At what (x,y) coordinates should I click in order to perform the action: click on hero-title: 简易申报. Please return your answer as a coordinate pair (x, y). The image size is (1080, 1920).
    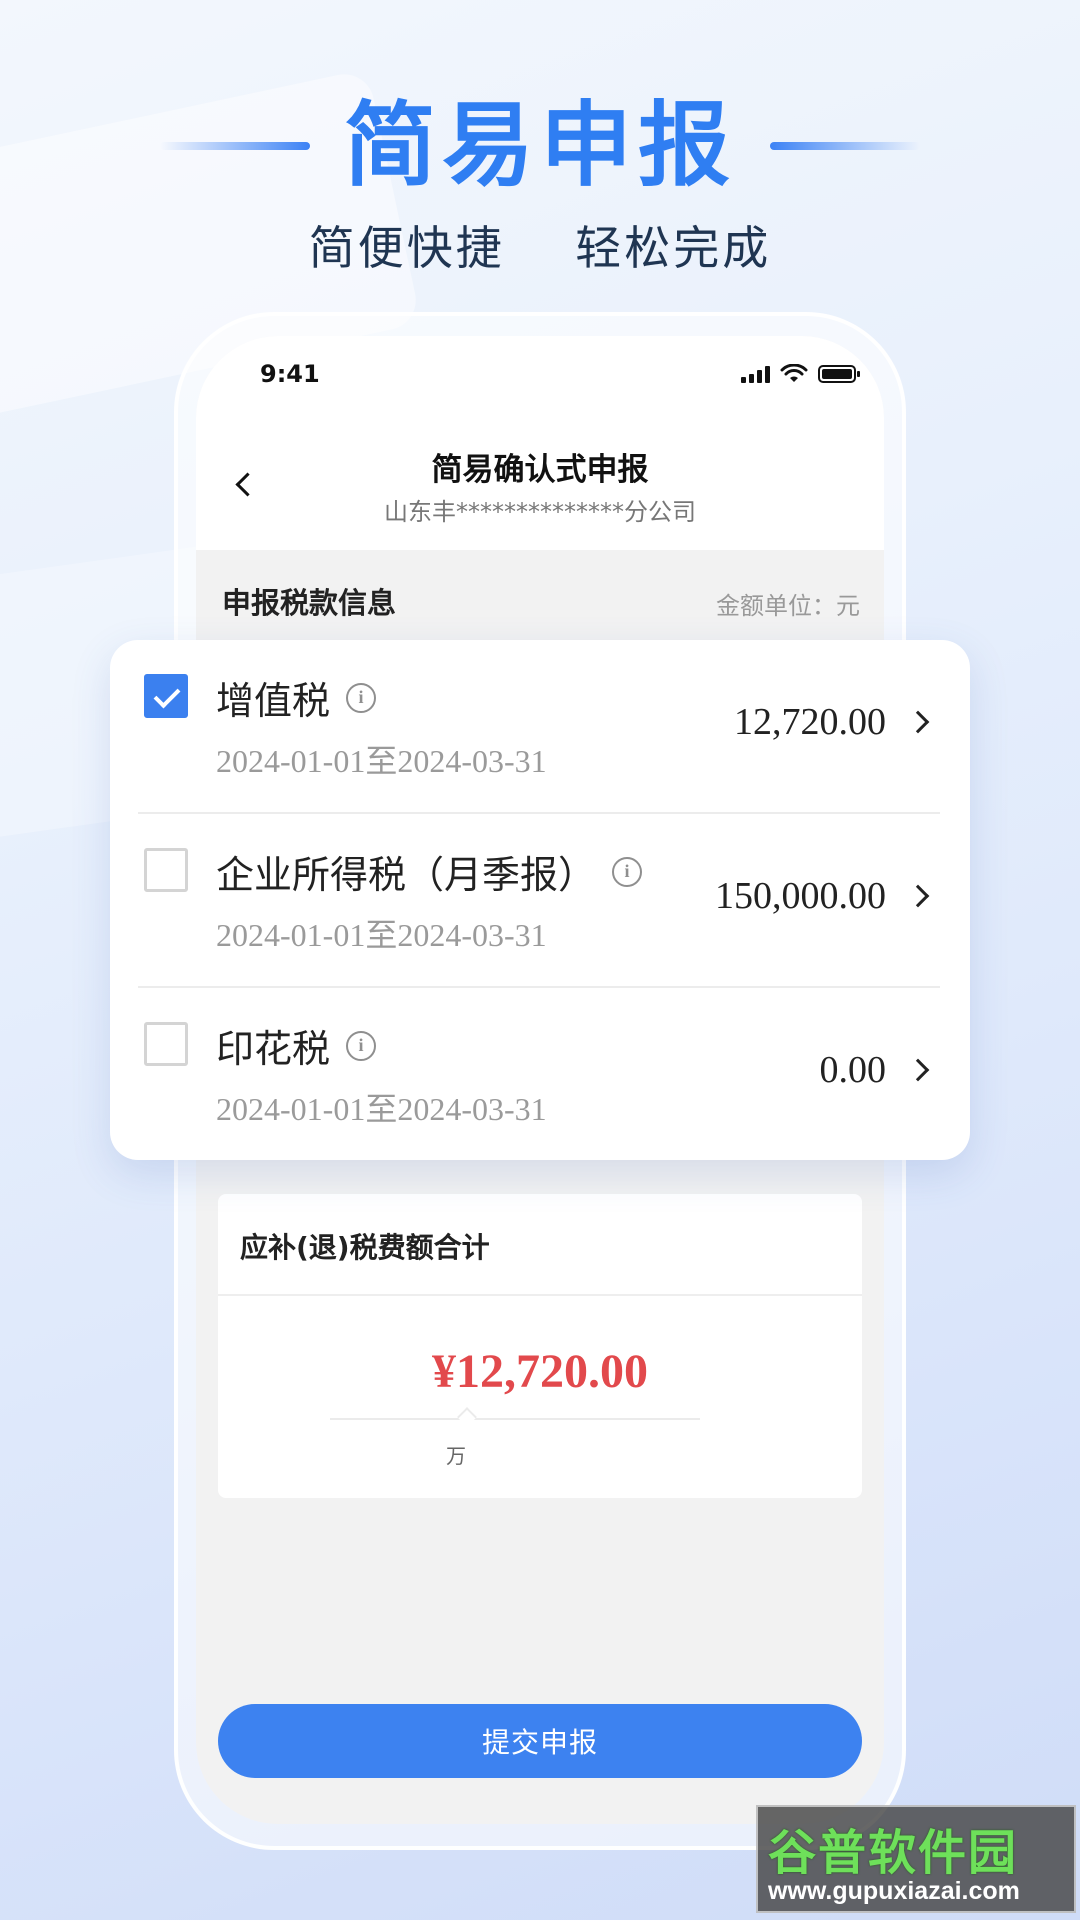
    Looking at the image, I should click on (539, 145).